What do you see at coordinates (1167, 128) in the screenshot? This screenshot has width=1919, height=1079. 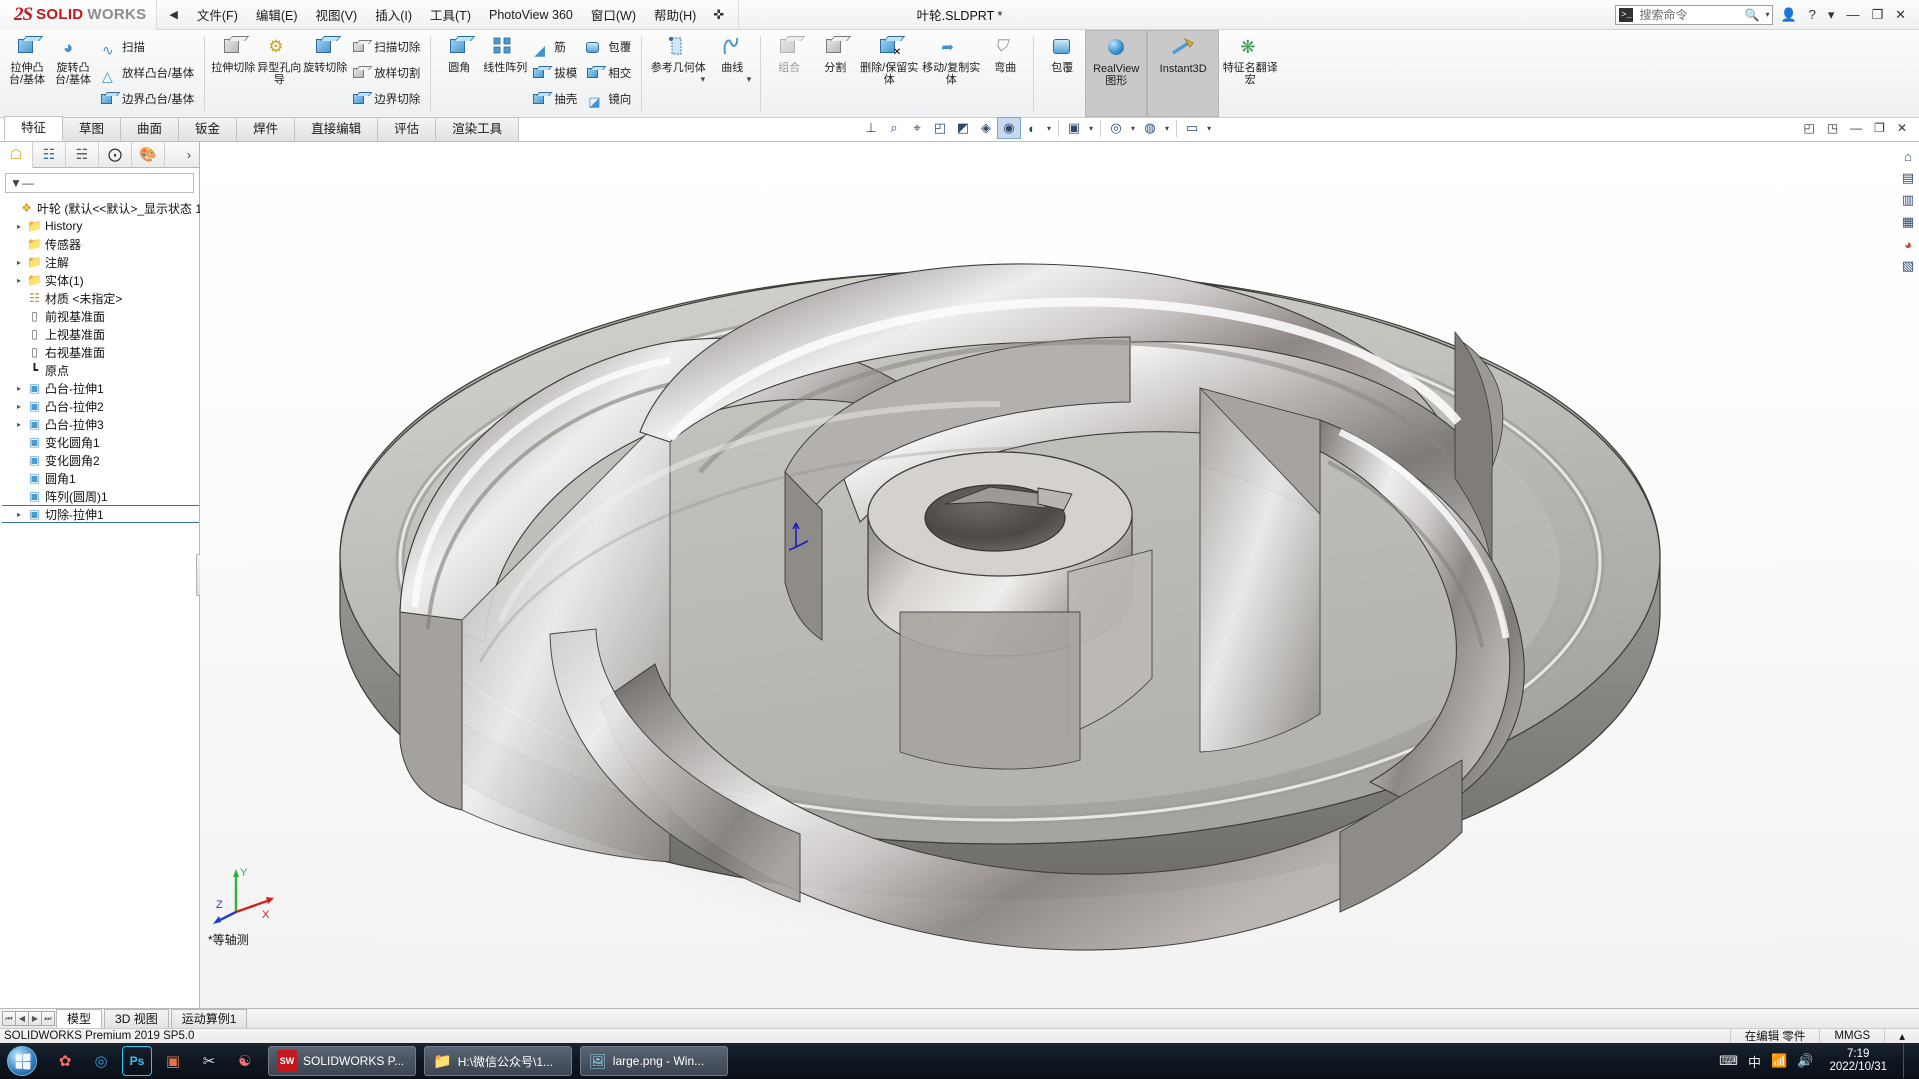 I see `appearances-caret-icon: ▾` at bounding box center [1167, 128].